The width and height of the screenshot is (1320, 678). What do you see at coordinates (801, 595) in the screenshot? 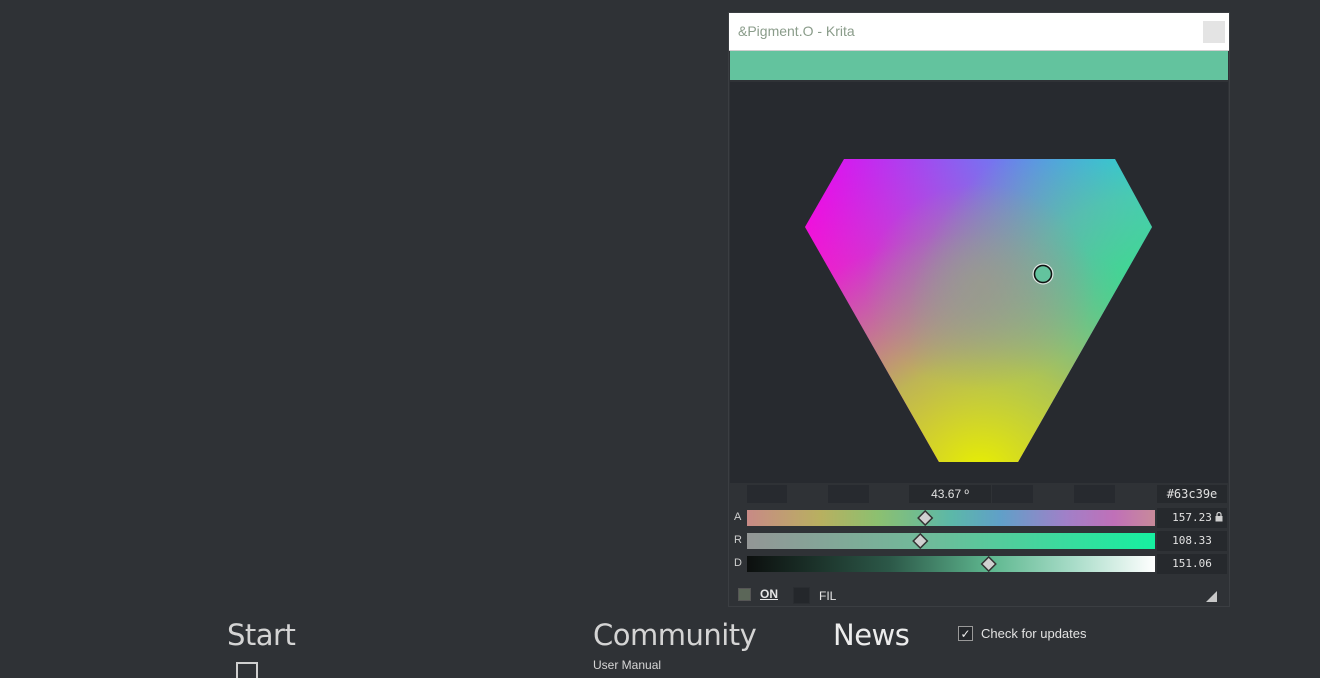
I see `fil-toggle-box` at bounding box center [801, 595].